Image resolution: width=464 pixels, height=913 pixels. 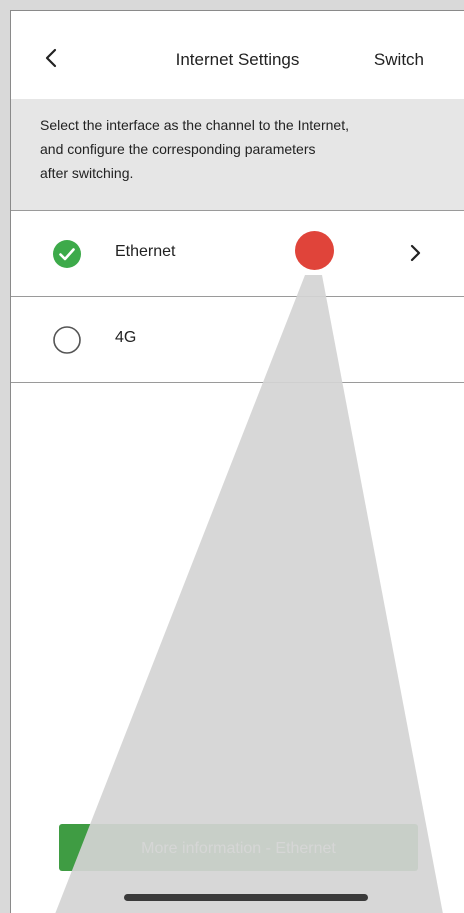 I want to click on chevron-right-icon, so click(x=416, y=253).